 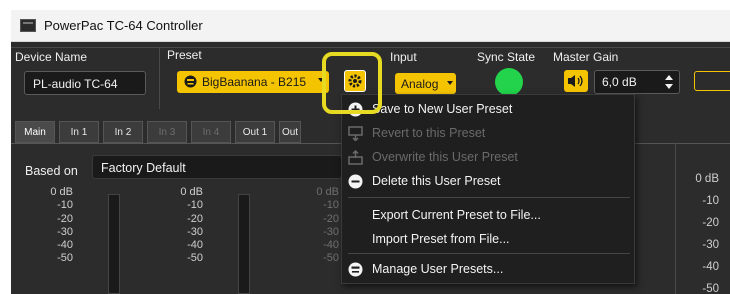 I want to click on tab-out-1: Out 1, so click(x=255, y=132).